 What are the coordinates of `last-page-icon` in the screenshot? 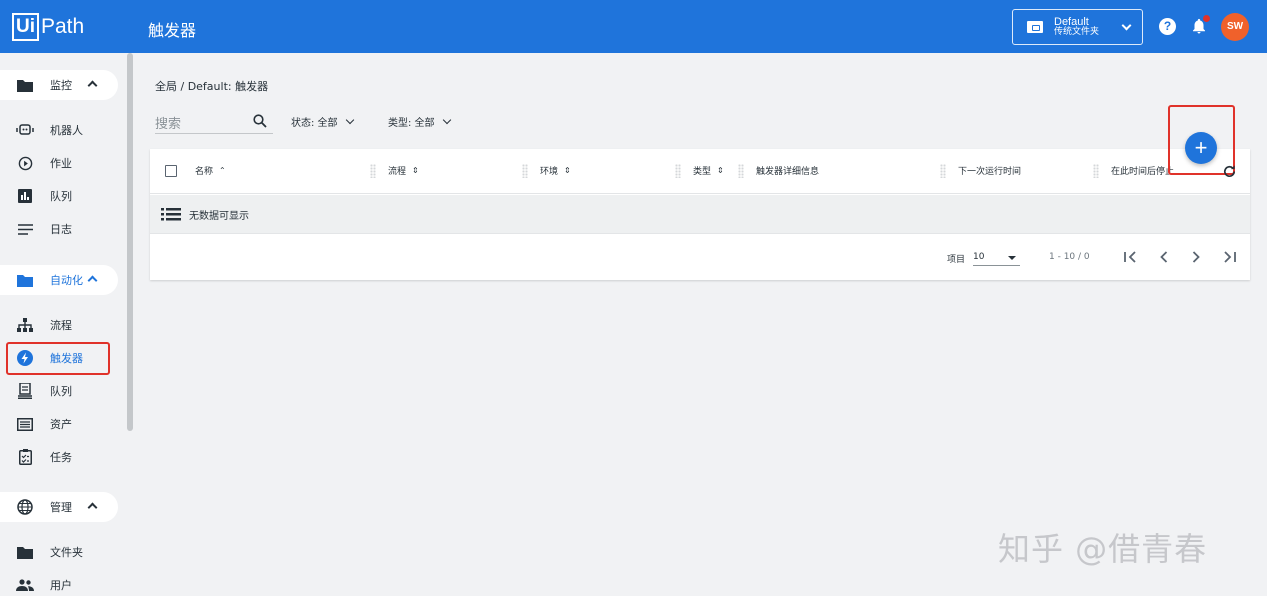 It's located at (1230, 257).